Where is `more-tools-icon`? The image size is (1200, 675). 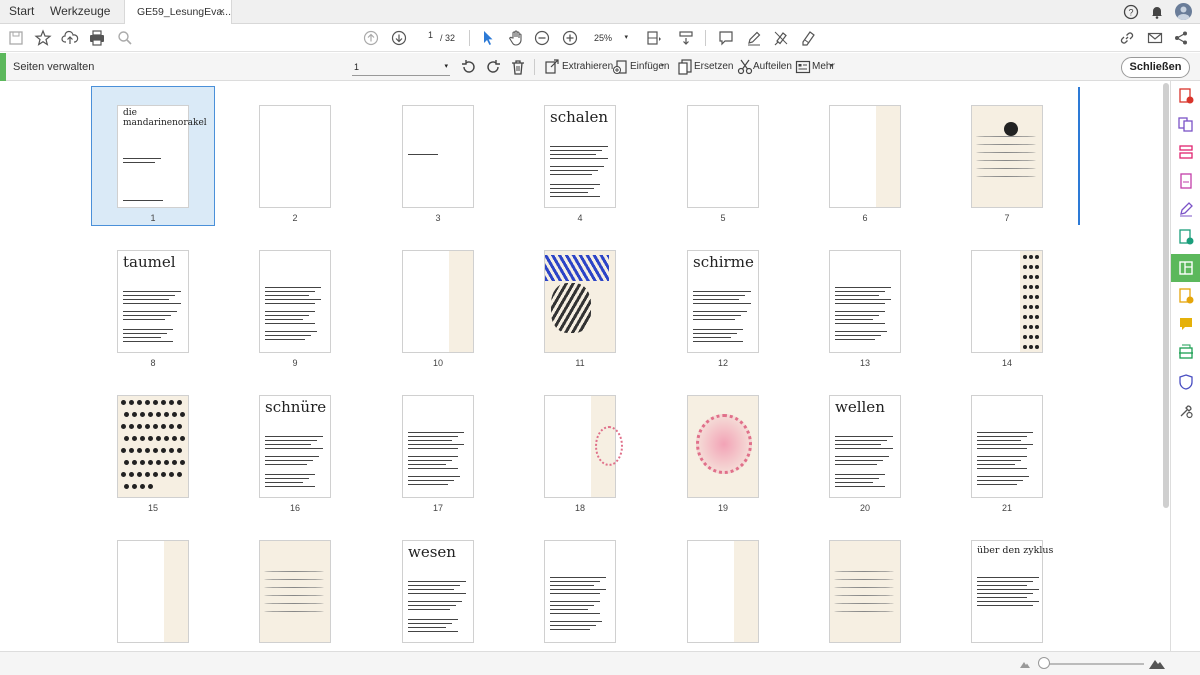
more-tools-icon is located at coordinates (1186, 411).